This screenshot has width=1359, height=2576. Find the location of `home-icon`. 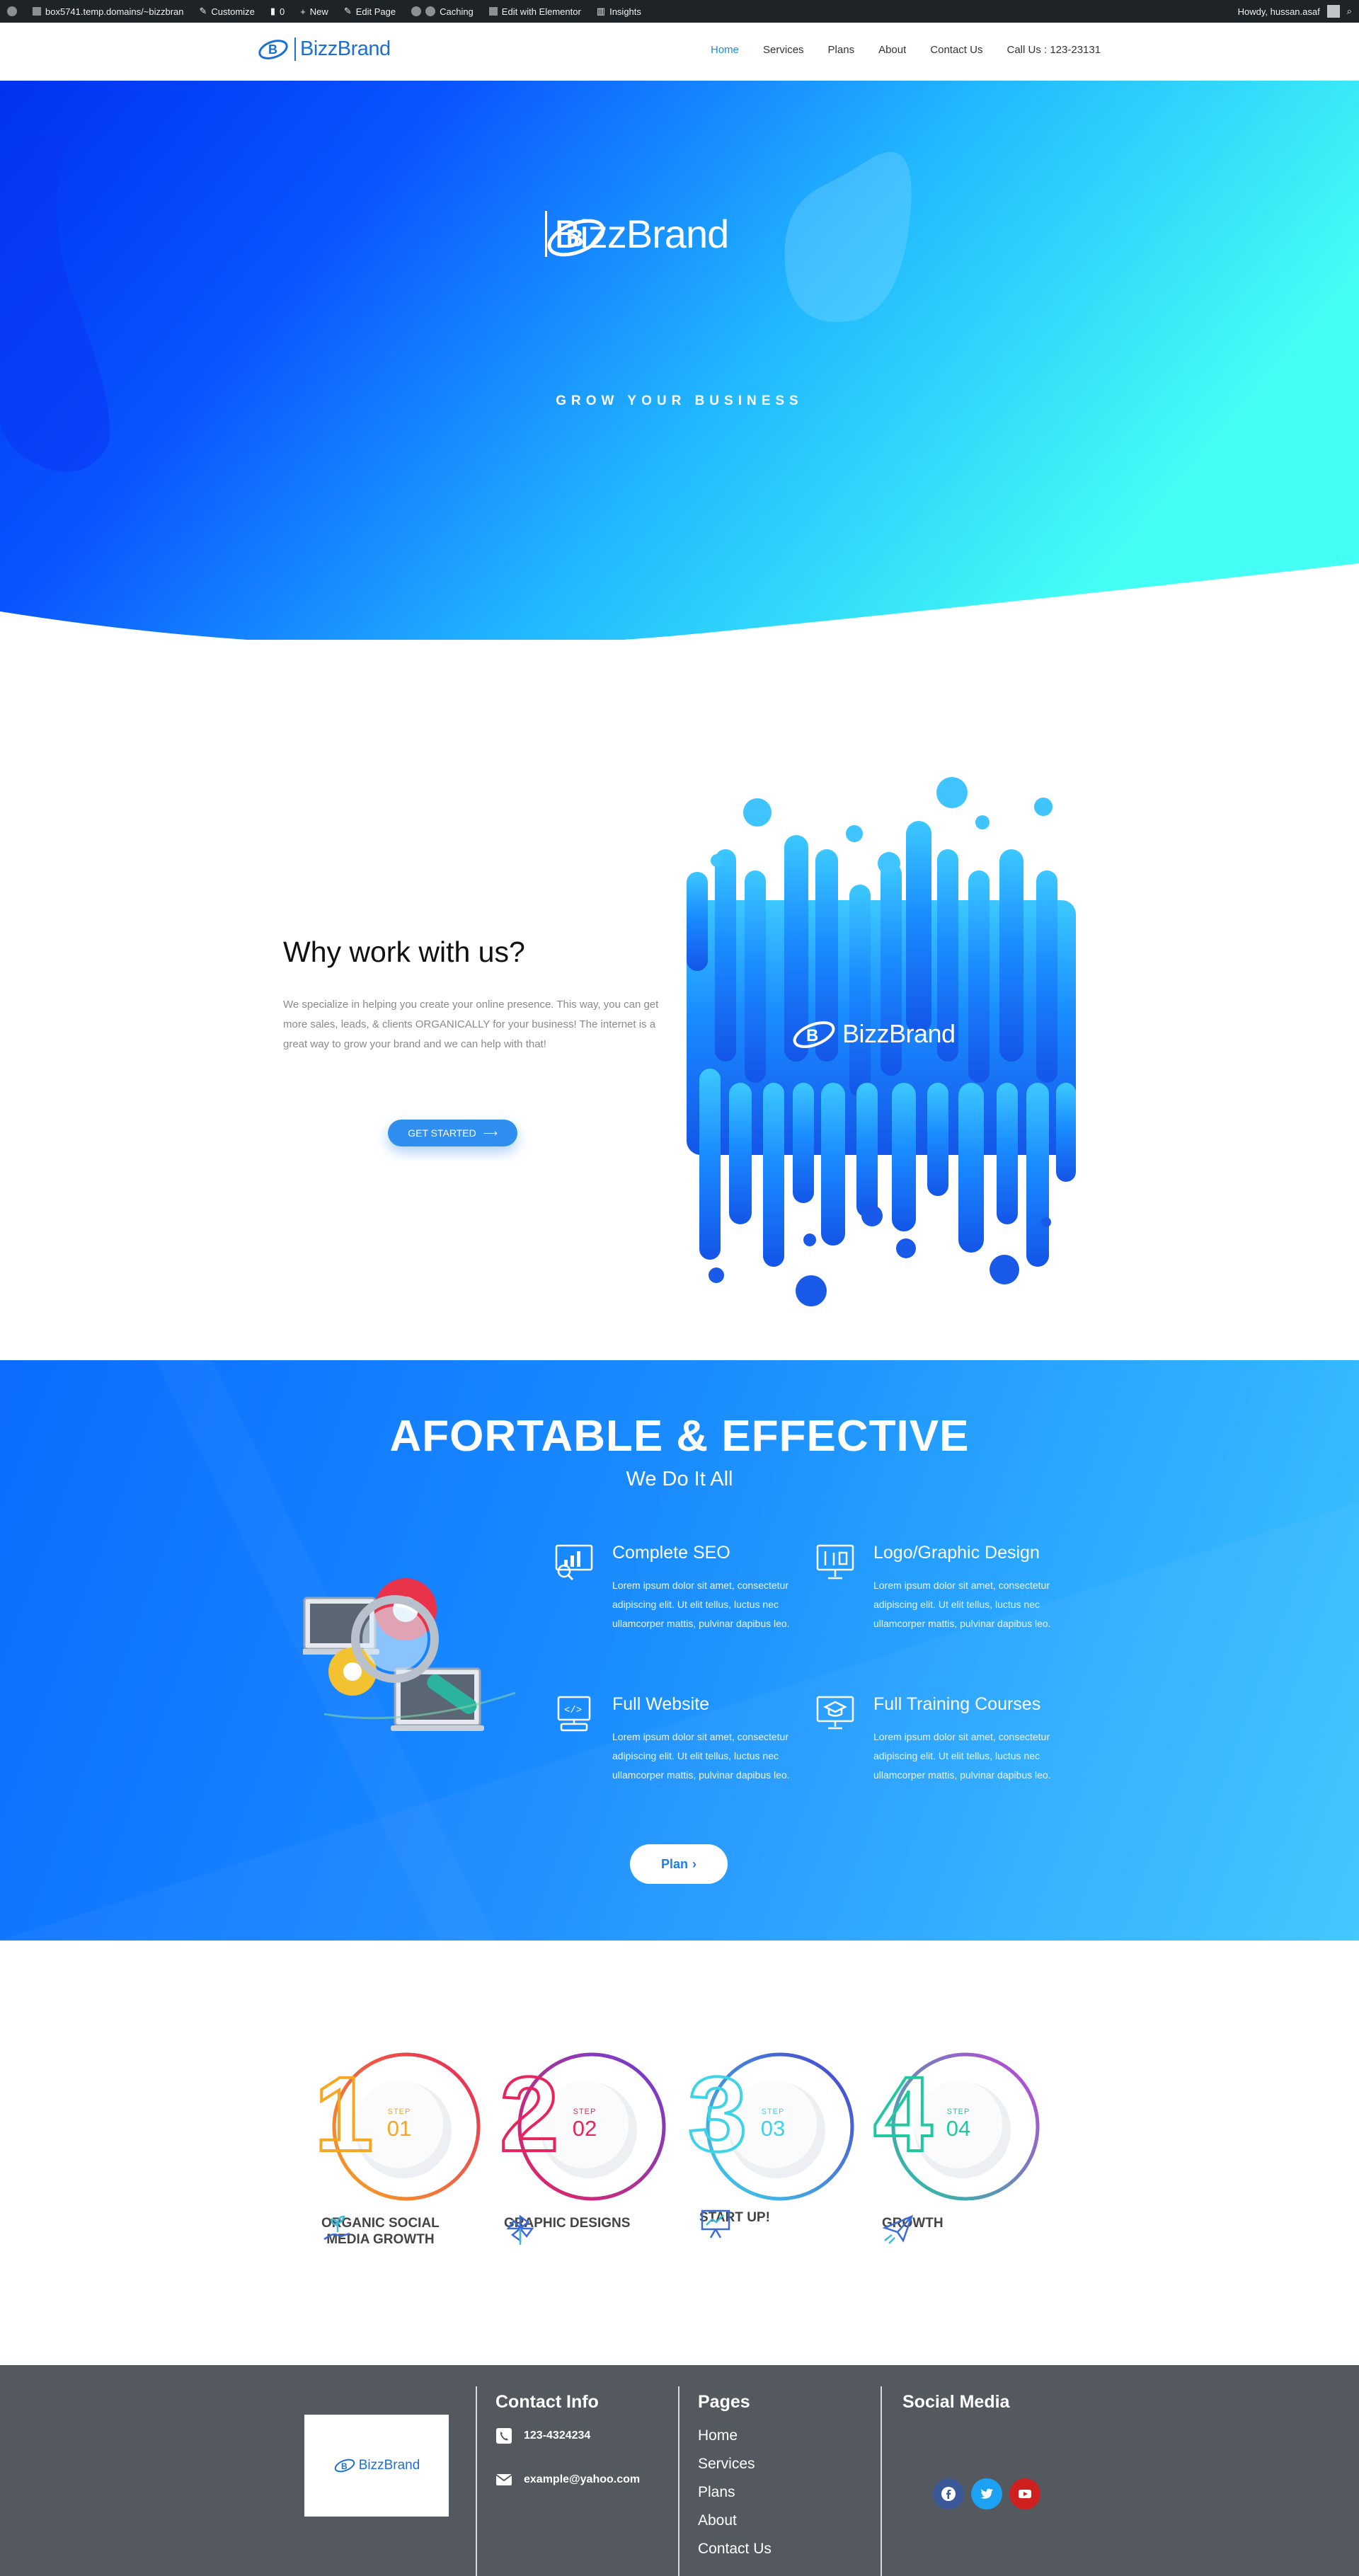

home-icon is located at coordinates (37, 11).